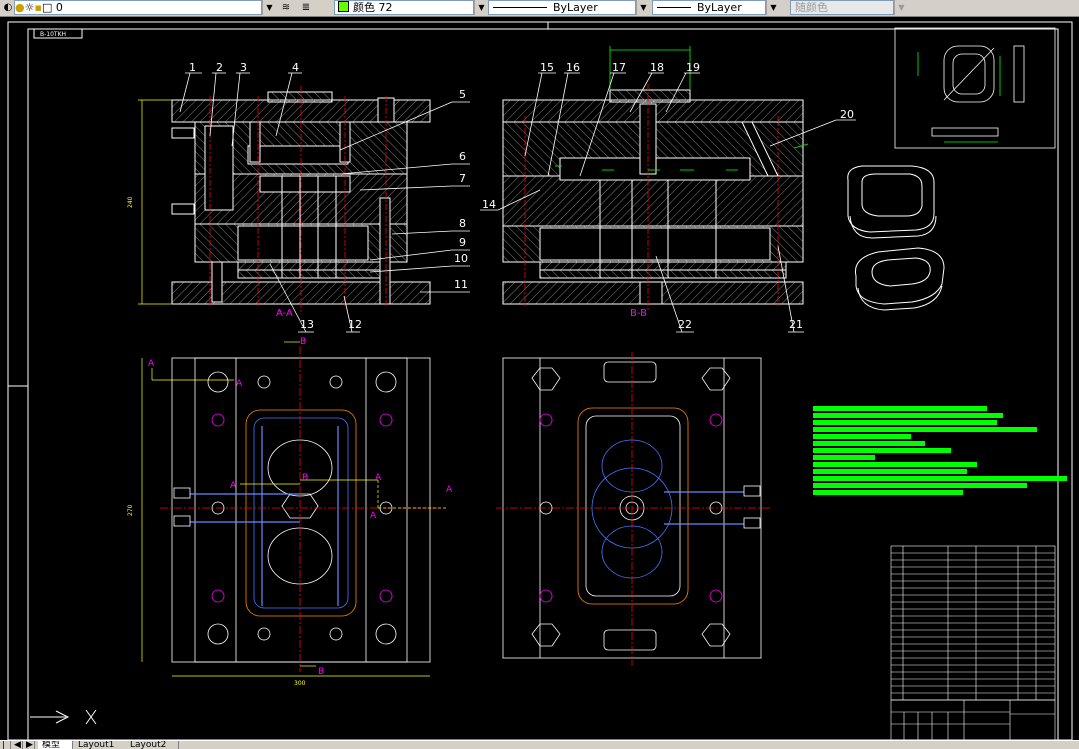 The width and height of the screenshot is (1079, 749). Describe the element at coordinates (520, 7) in the screenshot. I see `linetype-sample-icon` at that location.